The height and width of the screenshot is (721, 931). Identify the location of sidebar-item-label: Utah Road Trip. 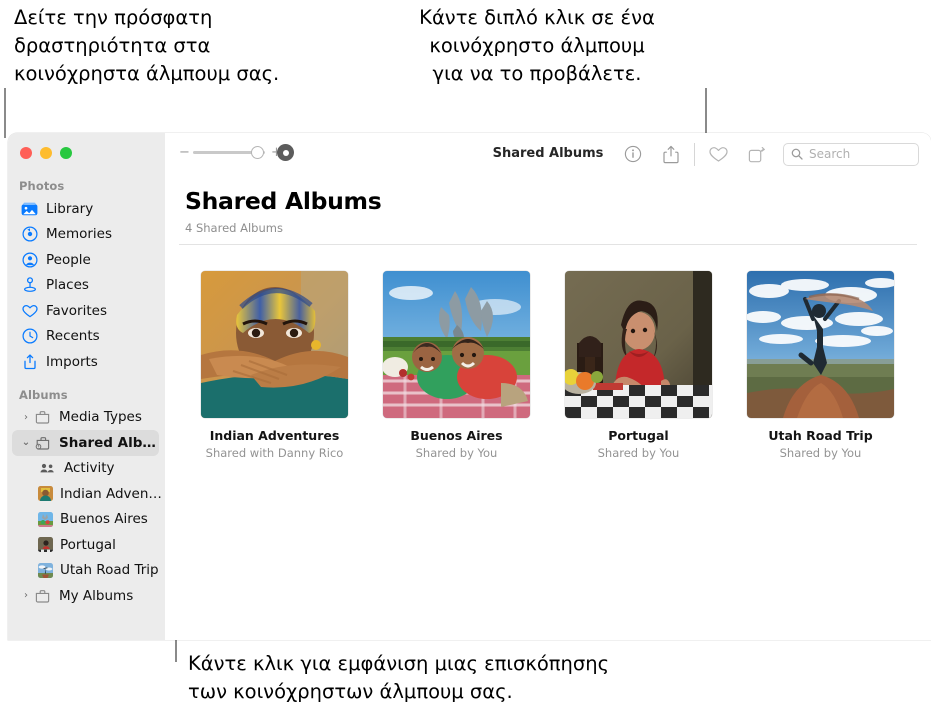
(109, 570).